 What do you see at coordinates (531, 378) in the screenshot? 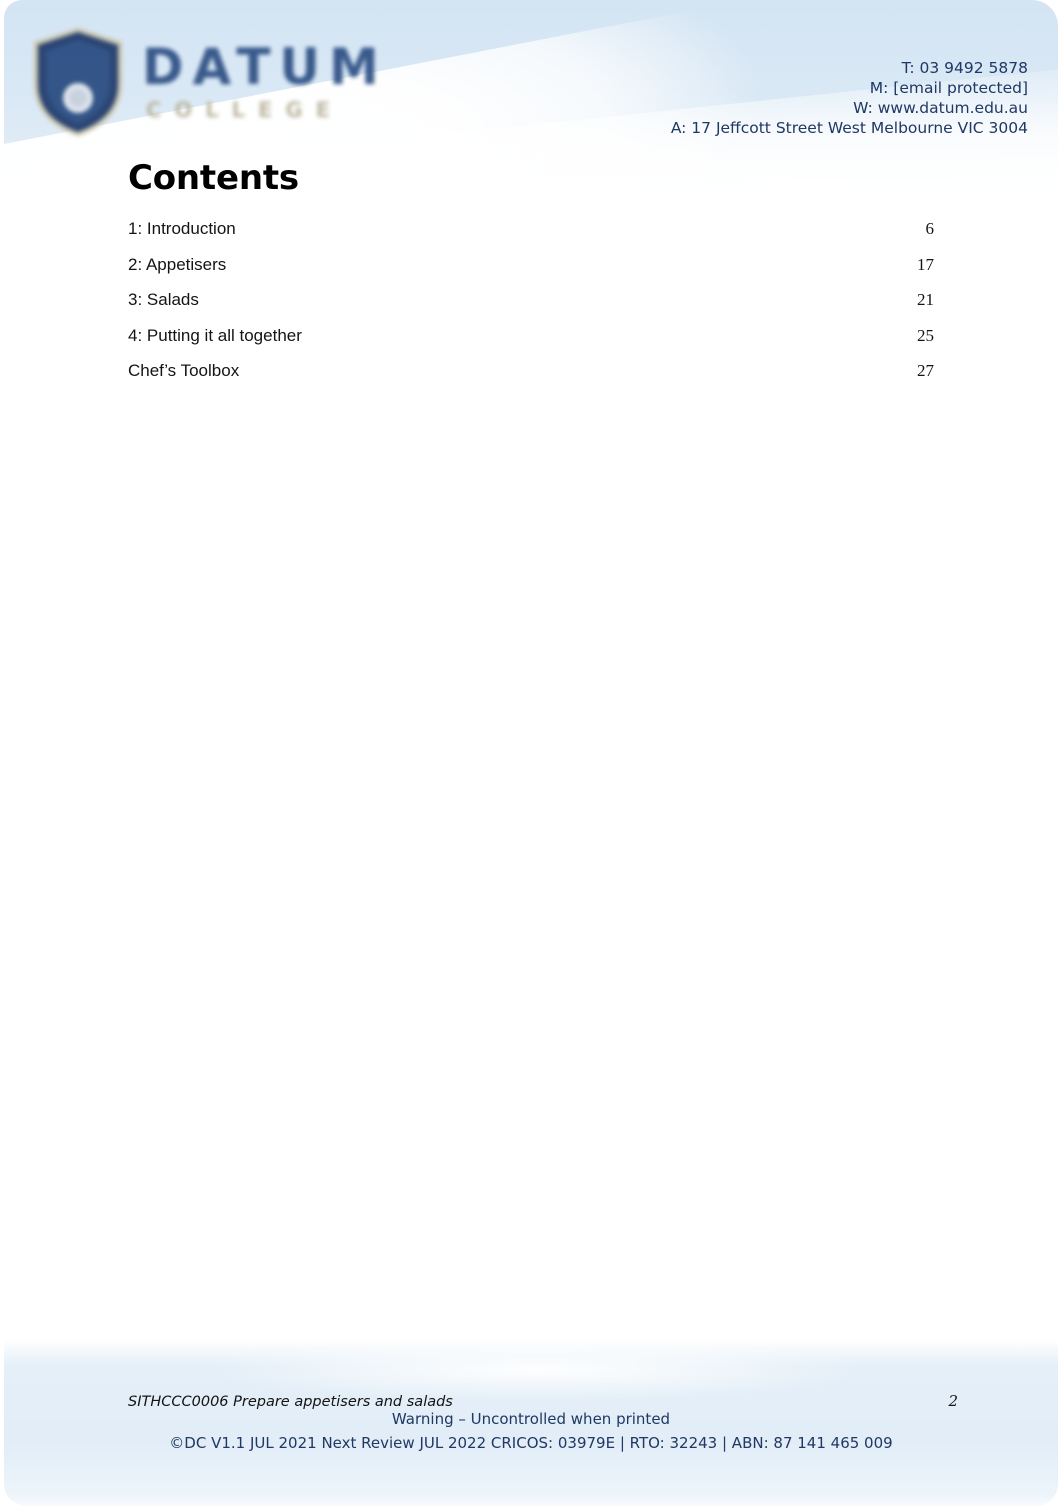
I see `toc-entry-chefs-toolbox: Chef’s Toolbox 27` at bounding box center [531, 378].